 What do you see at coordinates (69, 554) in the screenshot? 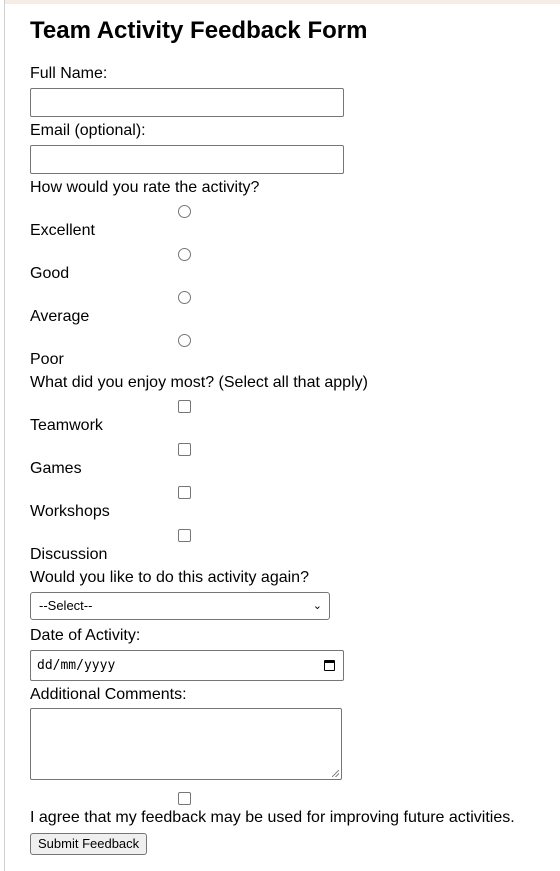
I see `enjoy-discussion-label: Discussion` at bounding box center [69, 554].